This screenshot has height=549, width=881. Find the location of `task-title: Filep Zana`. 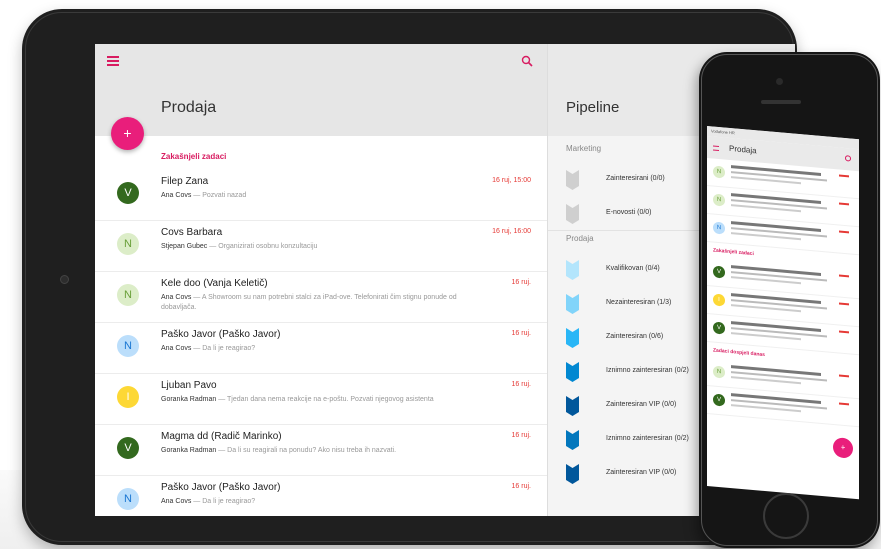

task-title: Filep Zana is located at coordinates (185, 181).